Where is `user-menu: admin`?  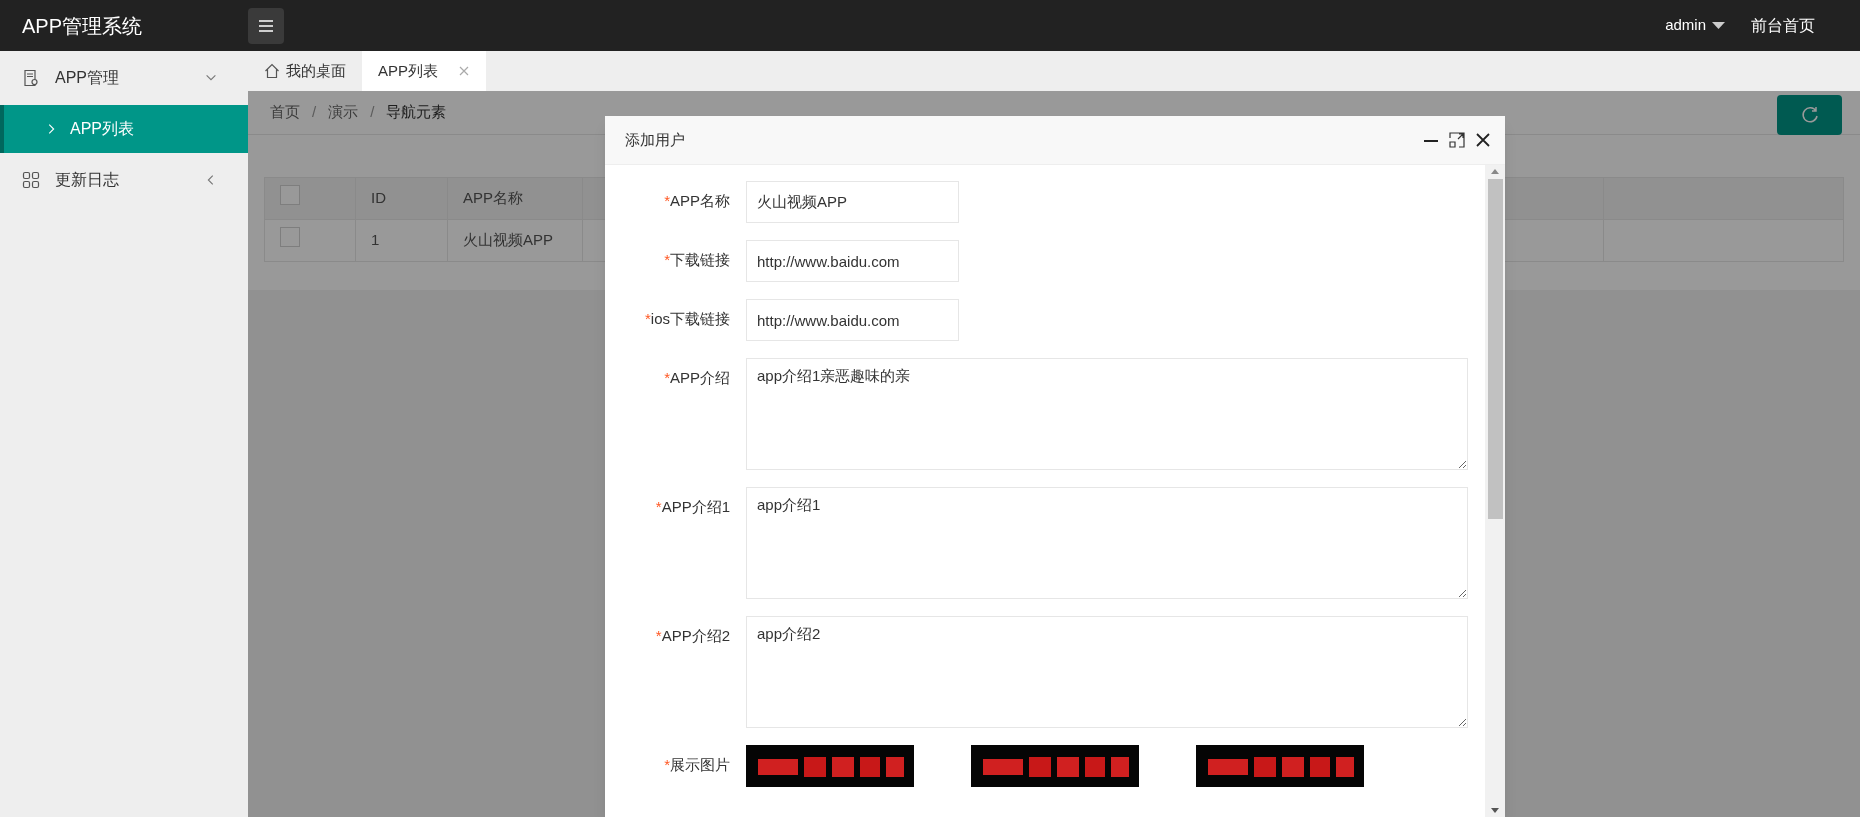 user-menu: admin is located at coordinates (1695, 25).